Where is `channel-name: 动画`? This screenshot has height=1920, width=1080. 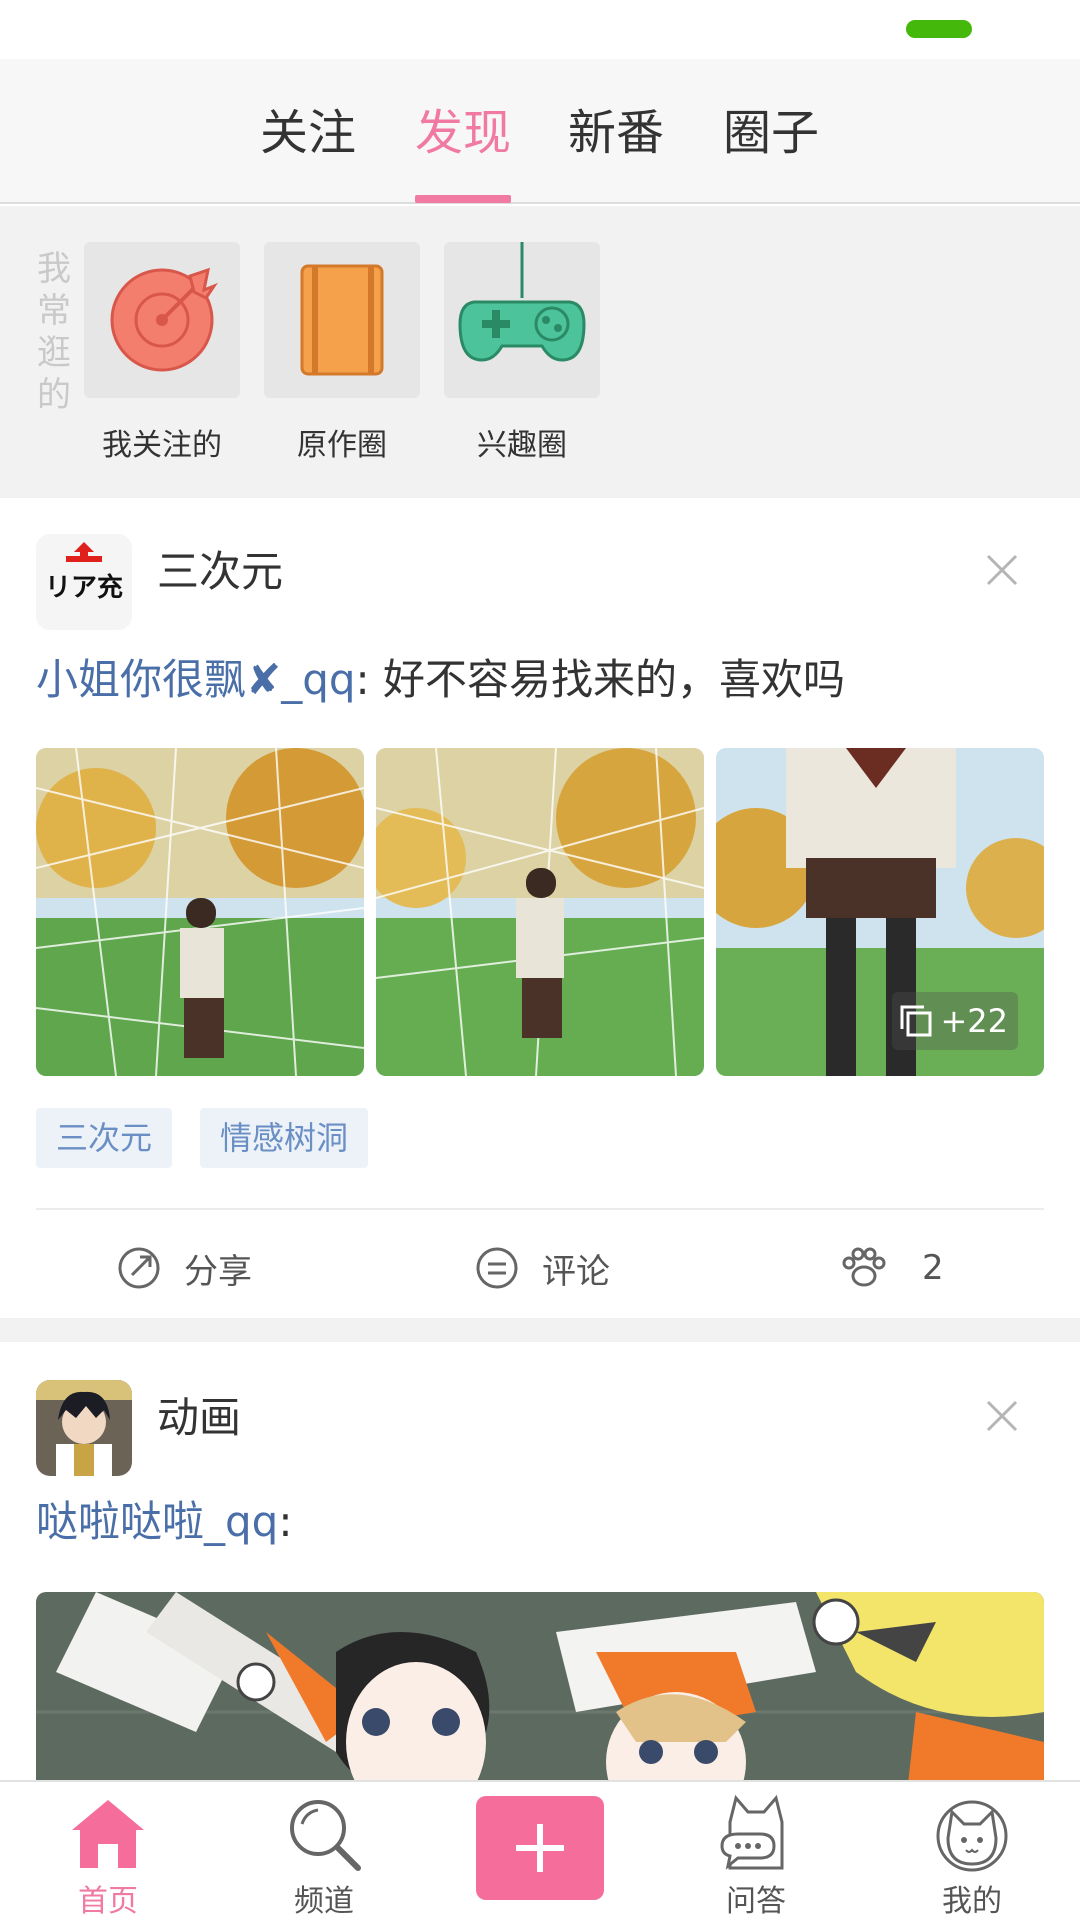
channel-name: 动画 is located at coordinates (199, 1418).